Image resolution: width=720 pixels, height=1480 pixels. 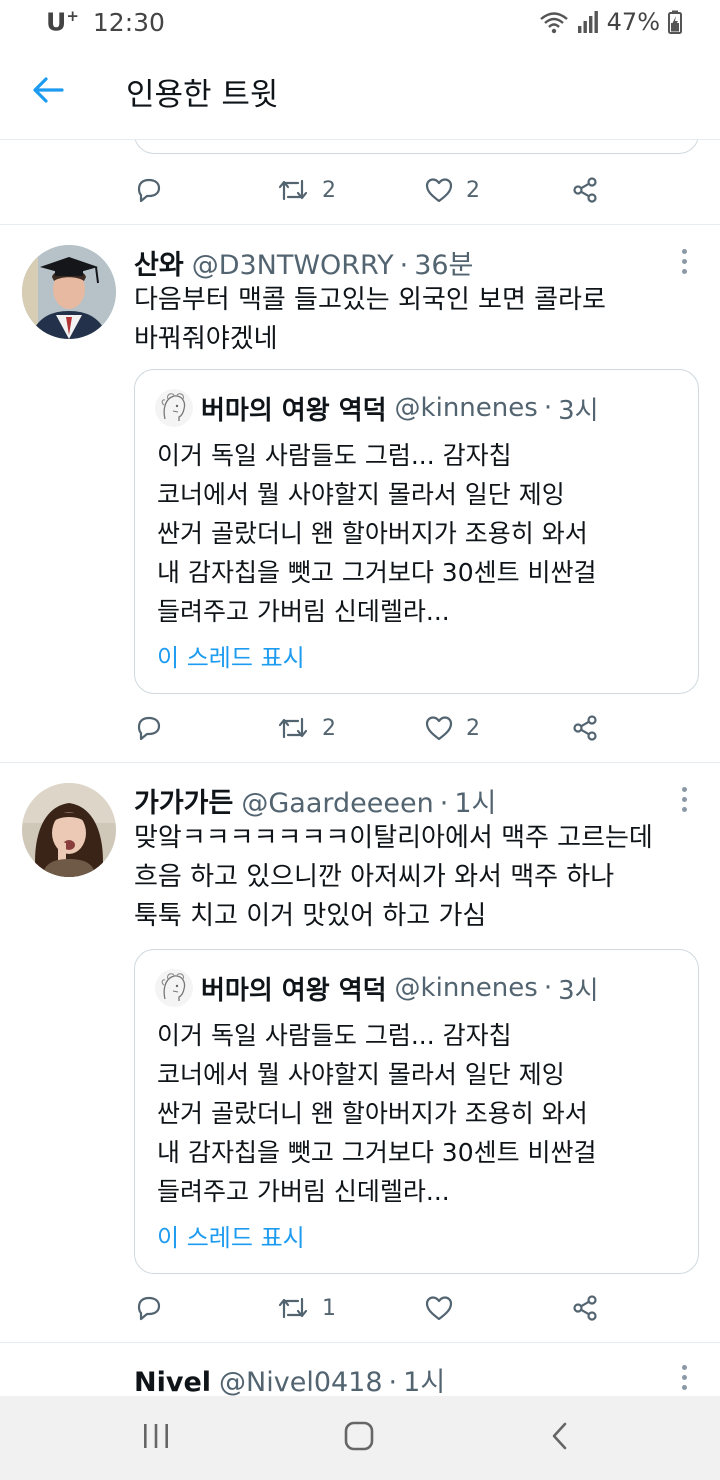 What do you see at coordinates (419, 320) in the screenshot?
I see `tweet-text: 다음부터 맥콜 들고있는 외국인 보면 콜라로 바꿔줘야겠네` at bounding box center [419, 320].